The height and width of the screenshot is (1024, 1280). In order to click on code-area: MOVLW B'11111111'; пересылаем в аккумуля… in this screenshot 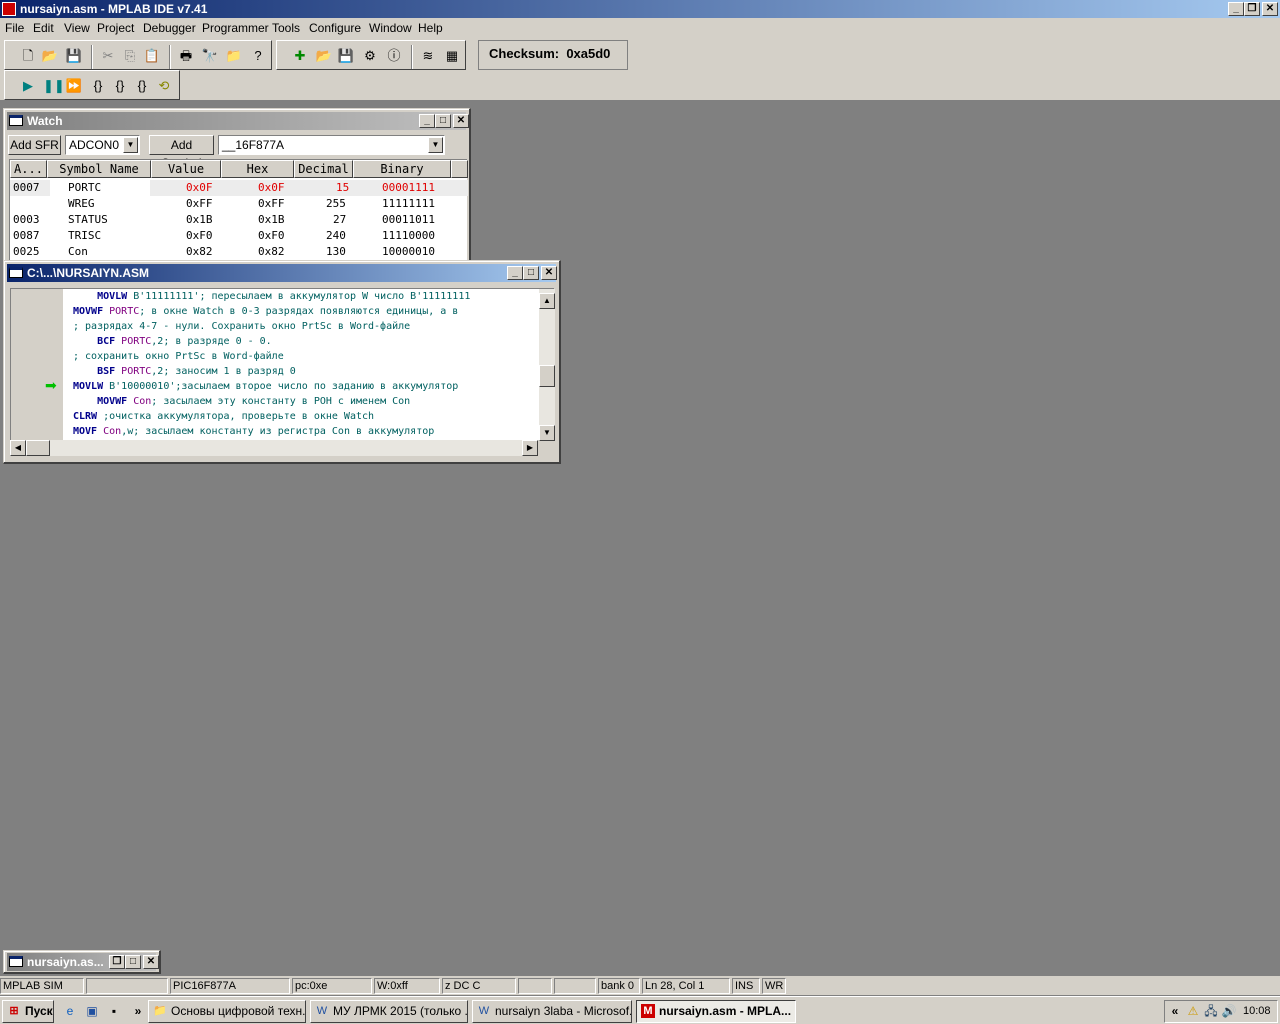, I will do `click(306, 365)`.